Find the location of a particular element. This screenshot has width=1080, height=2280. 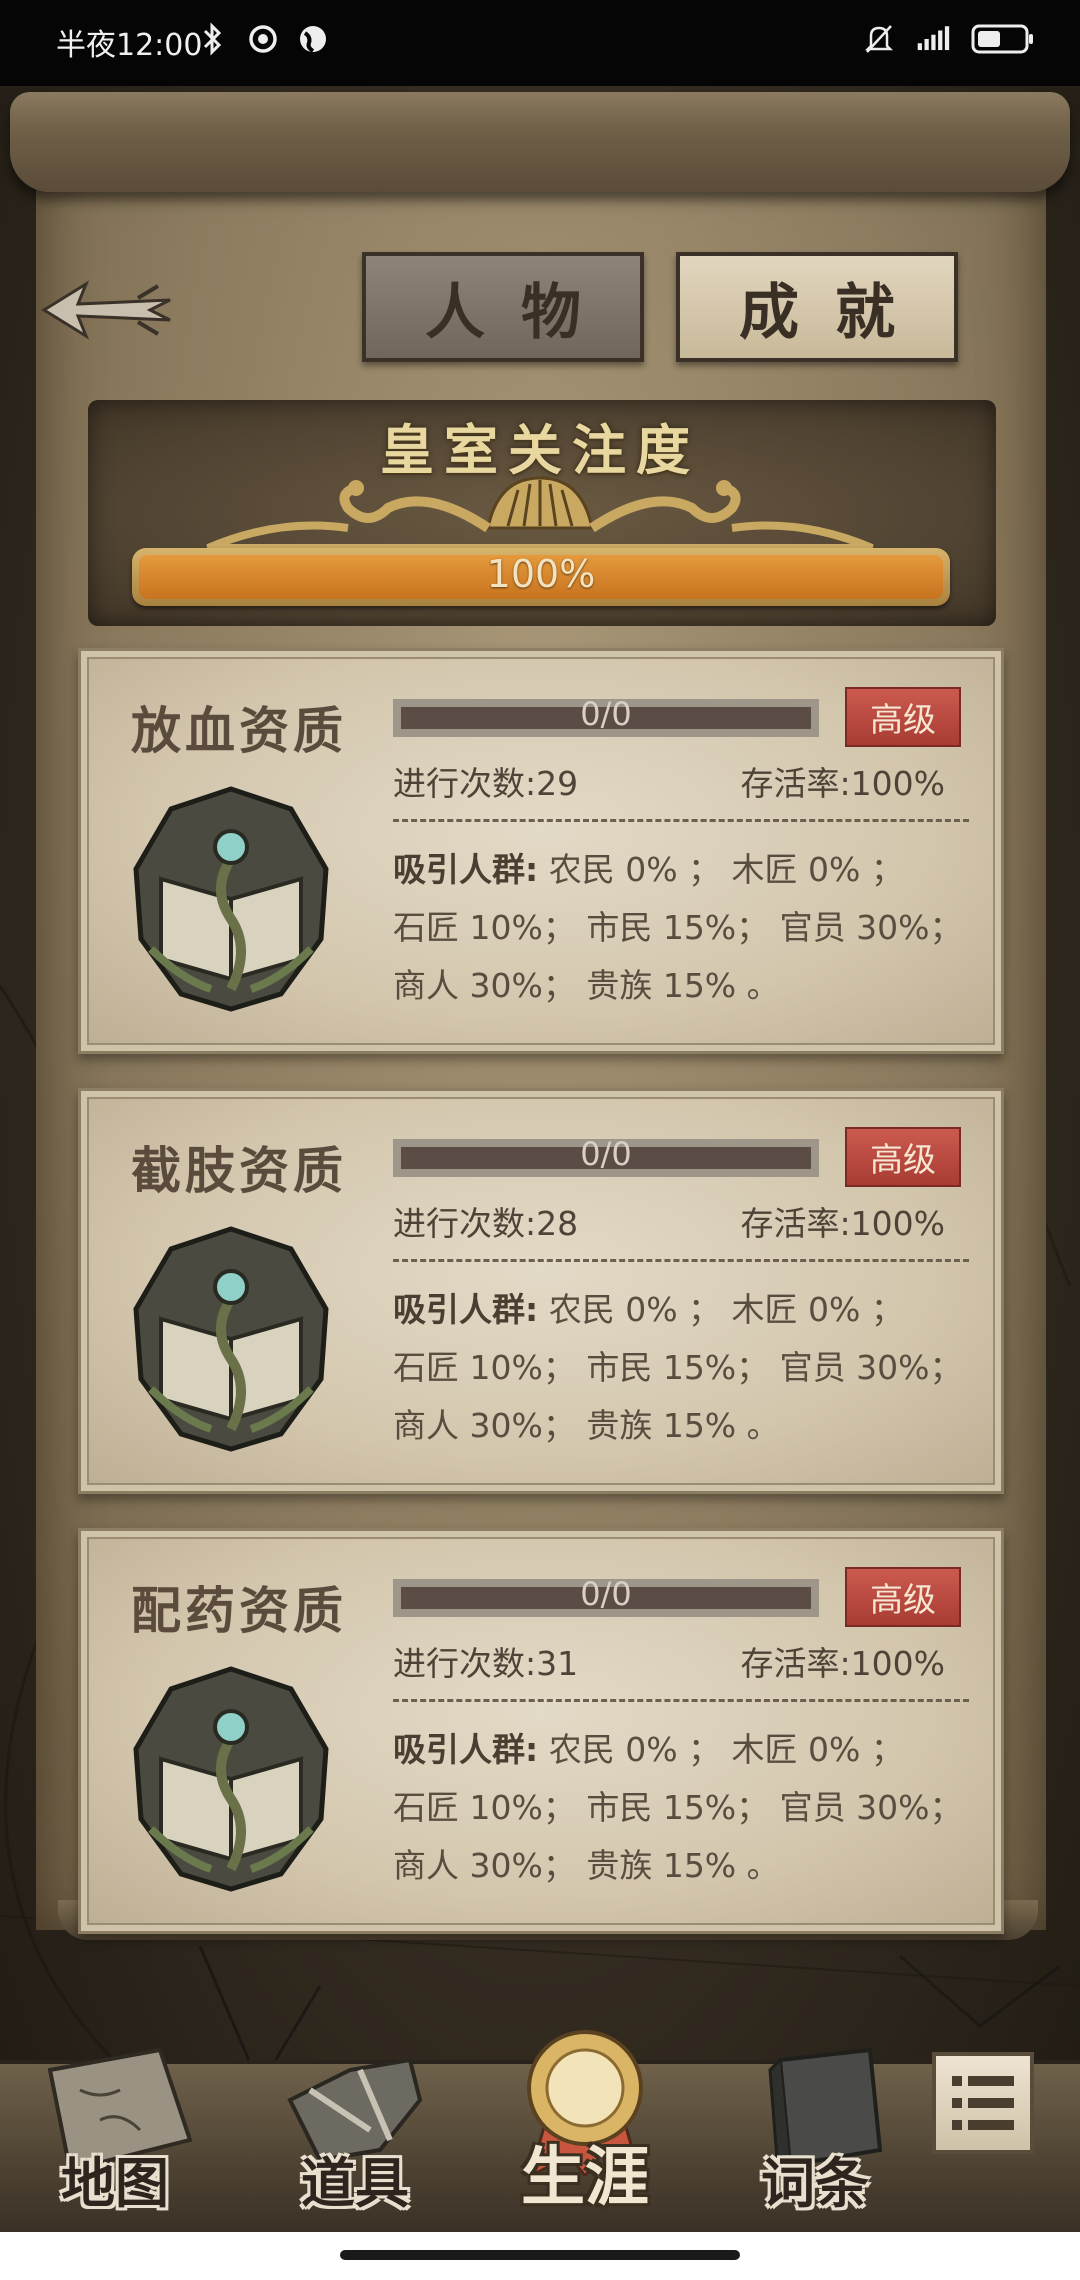

tab-people: 人物 is located at coordinates (503, 307).